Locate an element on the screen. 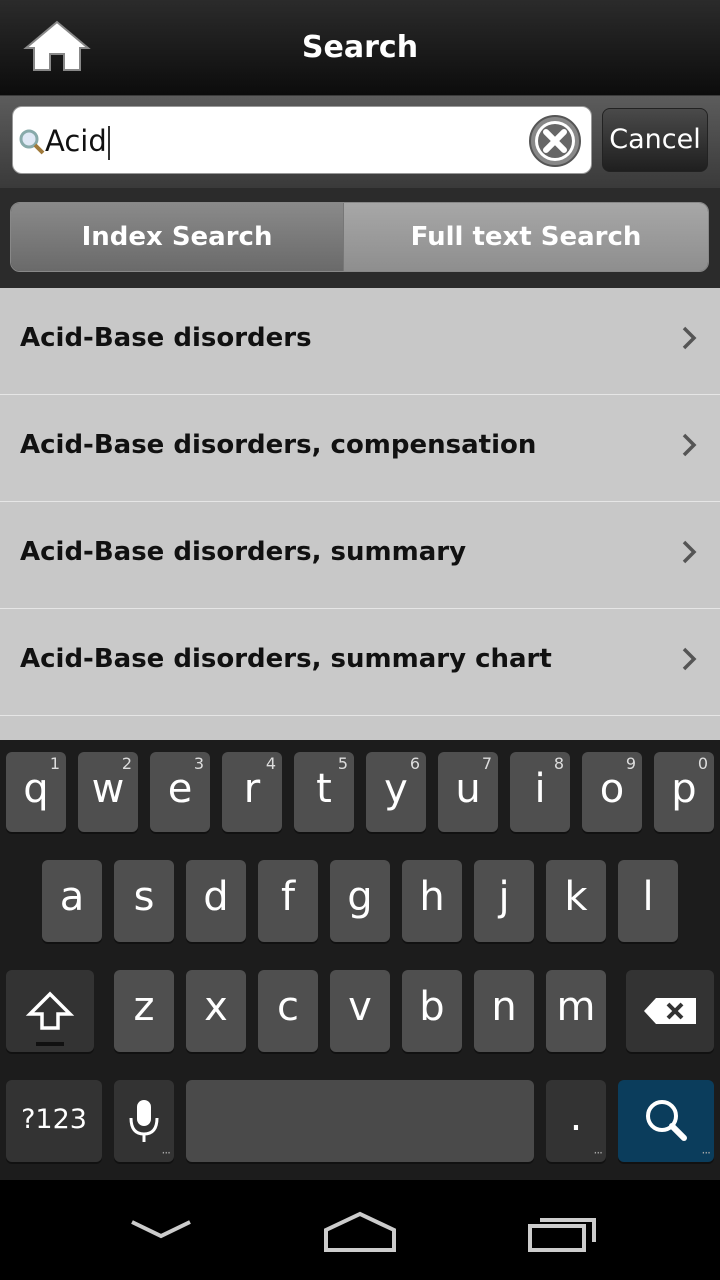 The height and width of the screenshot is (1280, 720). home-button is located at coordinates (59, 48).